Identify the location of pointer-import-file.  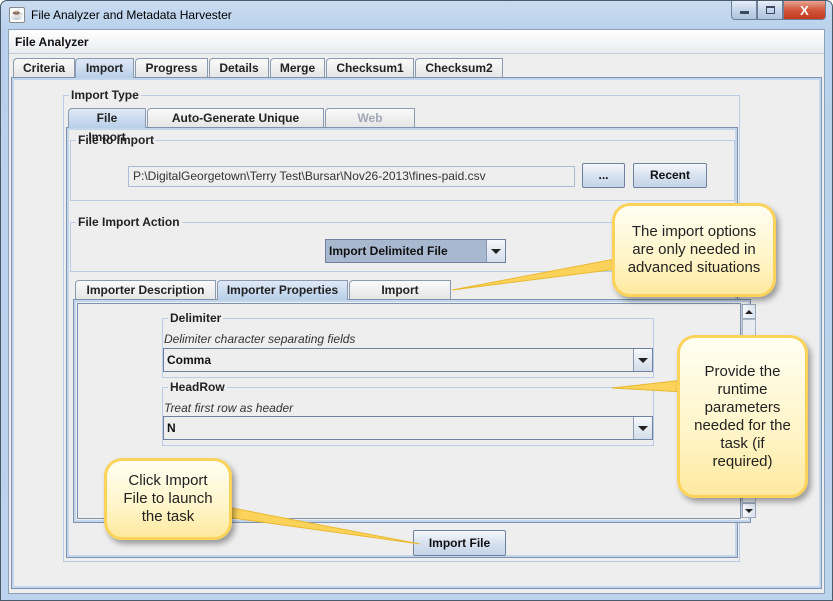
(326, 526).